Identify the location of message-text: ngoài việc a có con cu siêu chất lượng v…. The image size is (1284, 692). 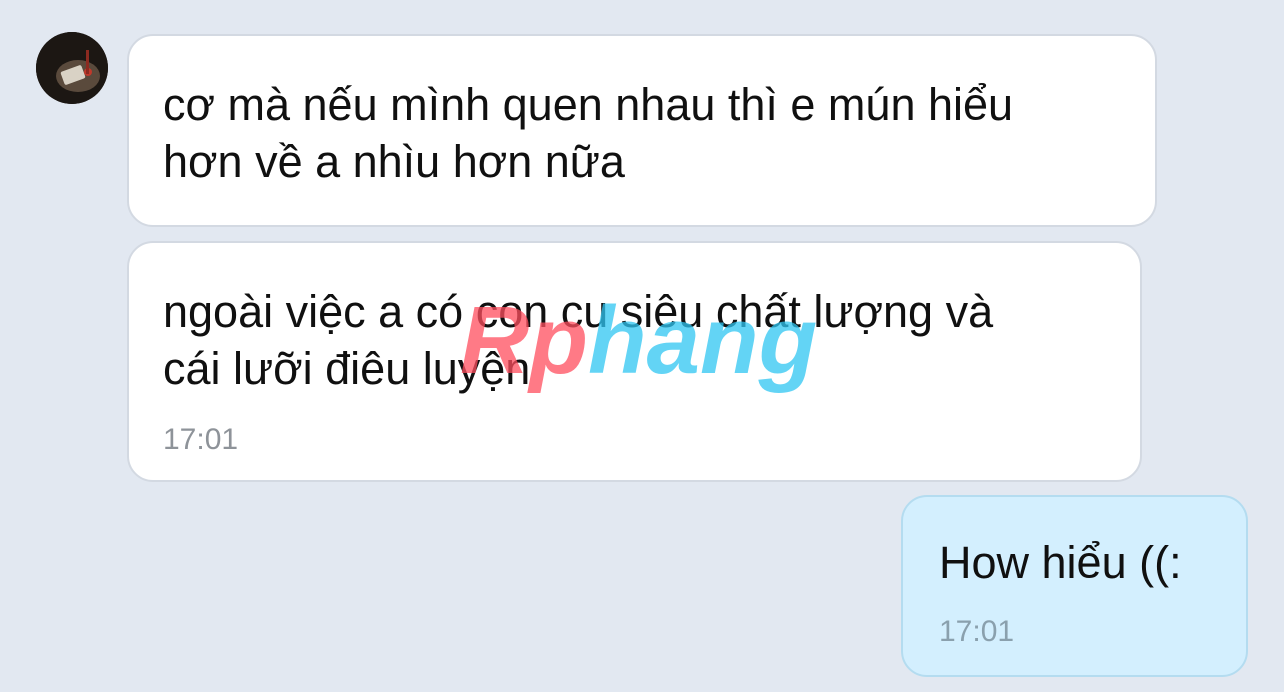
(578, 340).